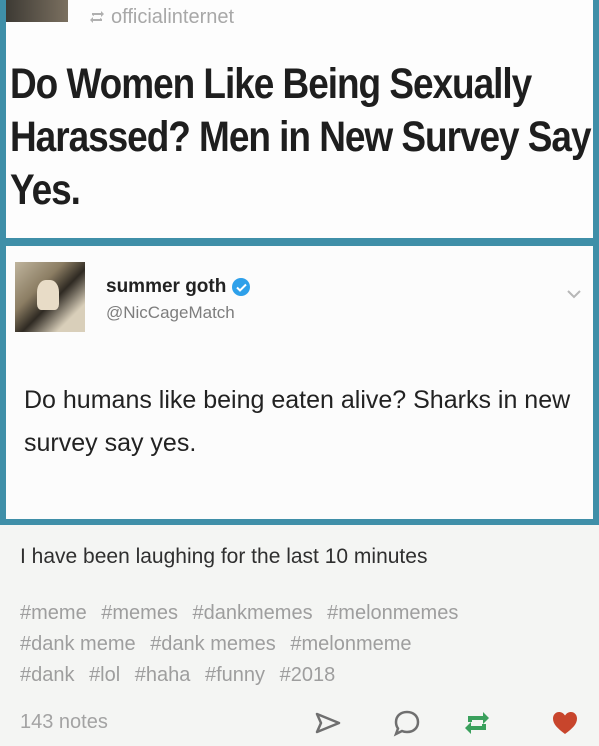 The width and height of the screenshot is (599, 746). Describe the element at coordinates (166, 287) in the screenshot. I see `tweet-display-name: summer goth` at that location.